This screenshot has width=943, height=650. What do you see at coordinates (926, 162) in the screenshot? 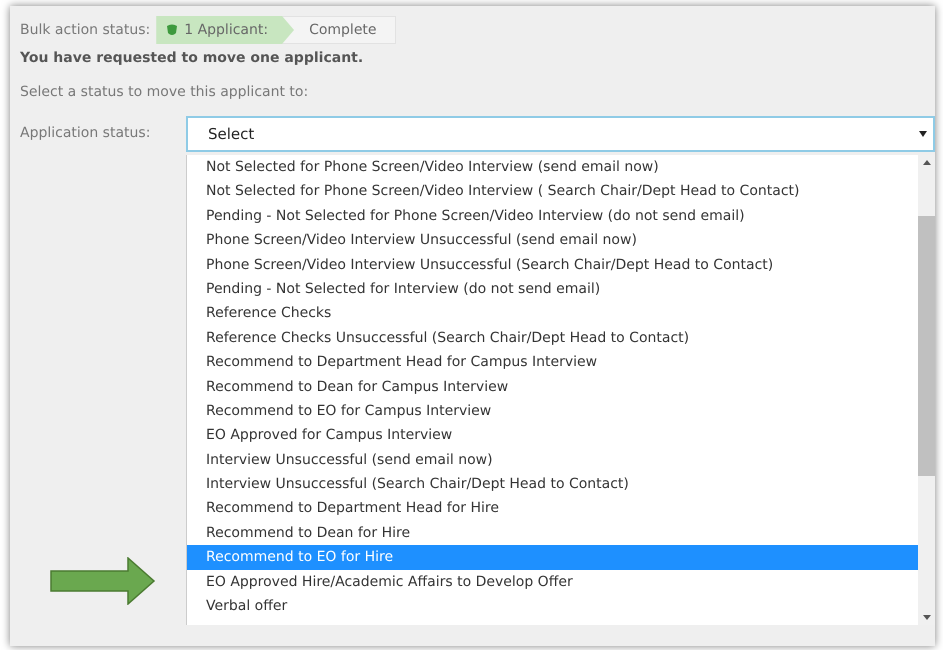
I see `scroll-up-icon` at bounding box center [926, 162].